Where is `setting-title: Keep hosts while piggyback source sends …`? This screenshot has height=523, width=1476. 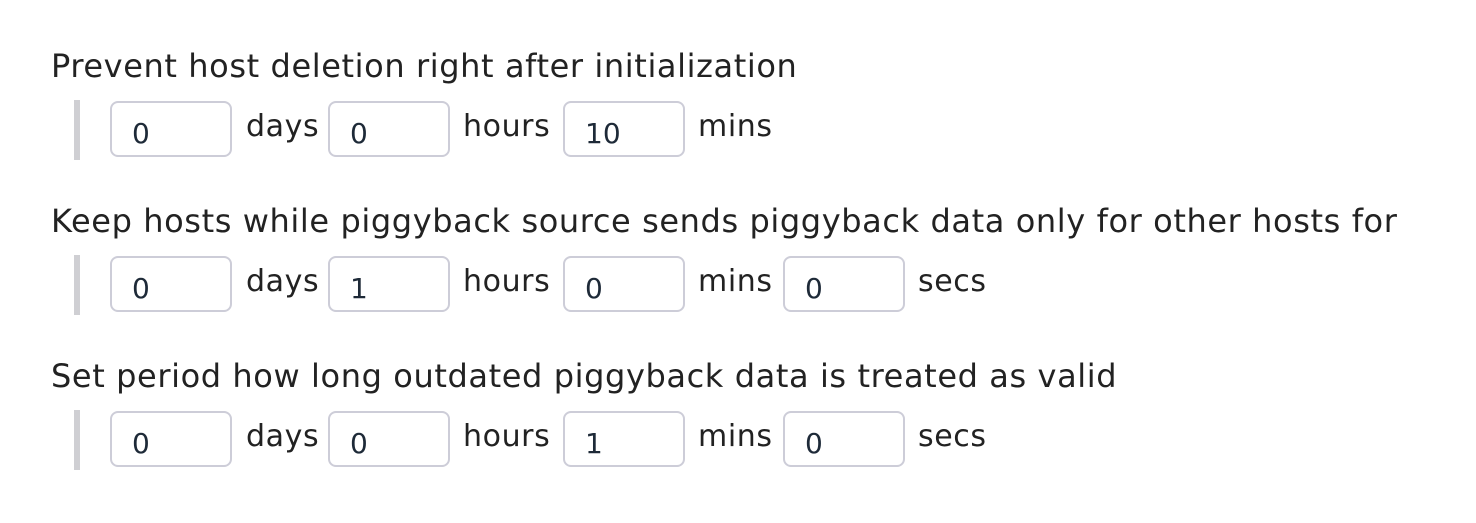 setting-title: Keep hosts while piggyback source sends … is located at coordinates (724, 221).